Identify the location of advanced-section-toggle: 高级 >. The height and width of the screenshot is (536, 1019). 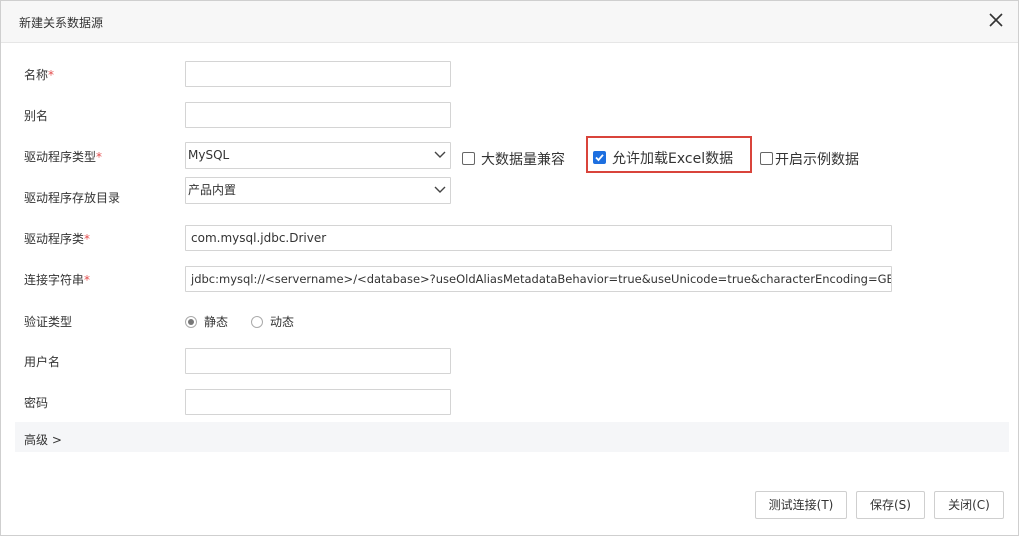
(512, 437).